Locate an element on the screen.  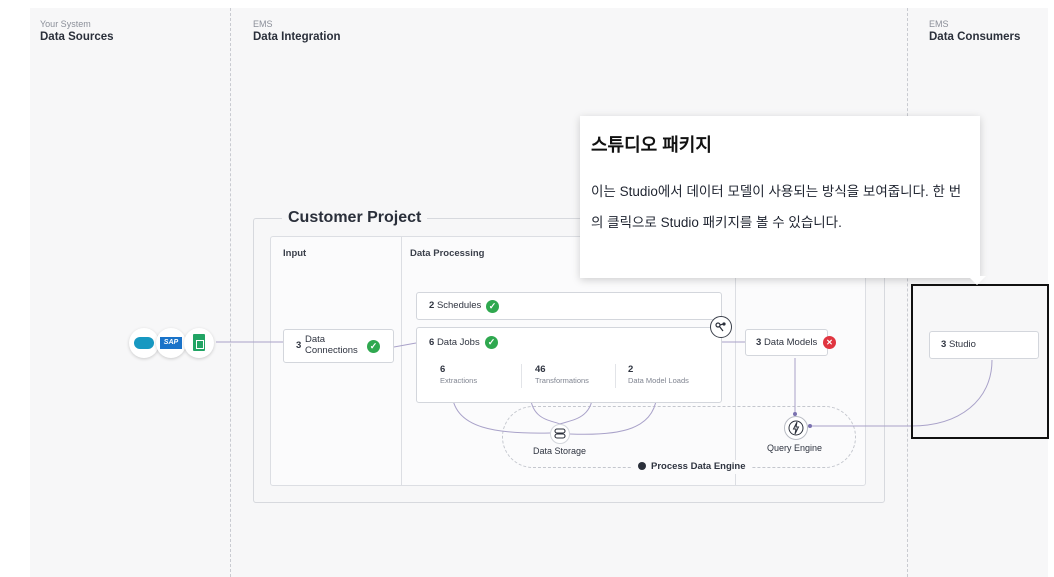
connections-label-line2: Connections is located at coordinates (331, 350).